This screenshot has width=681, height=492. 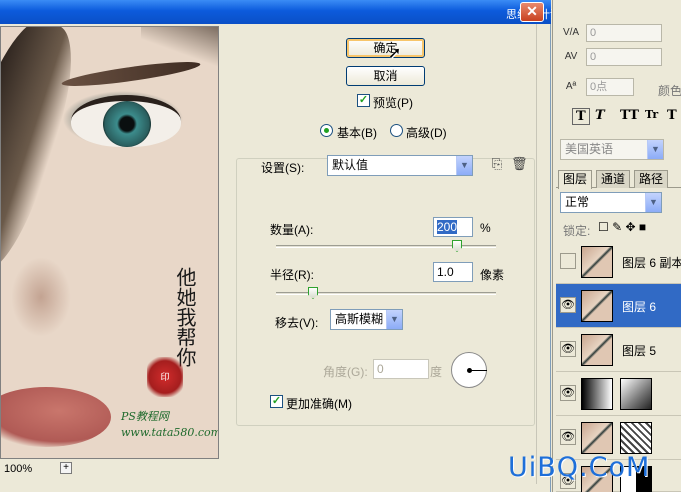 What do you see at coordinates (611, 202) in the screenshot?
I see `blend-mode-select: 正常 ▼` at bounding box center [611, 202].